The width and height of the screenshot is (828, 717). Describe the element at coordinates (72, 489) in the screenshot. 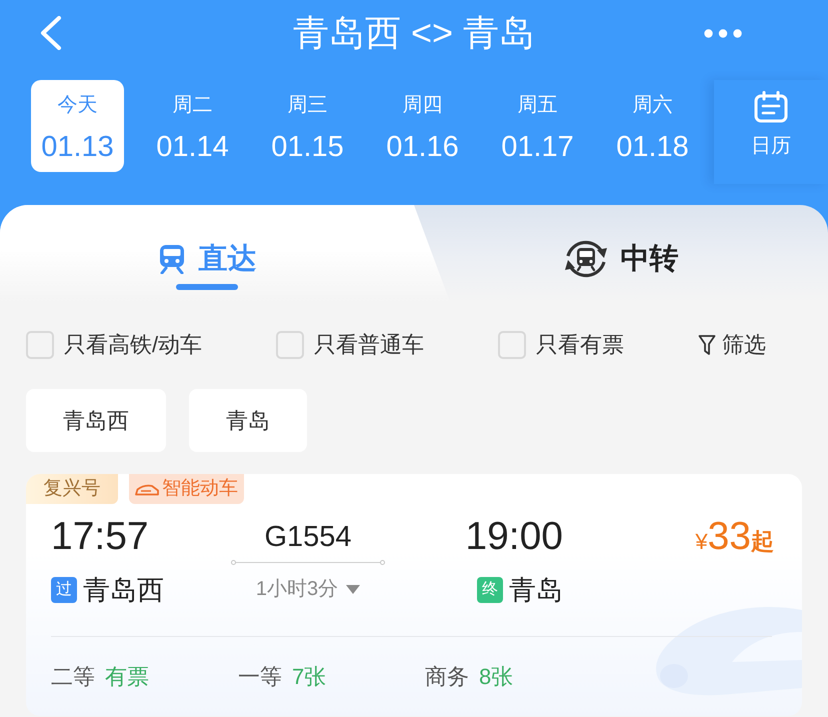

I see `tag-label: 复兴号` at that location.